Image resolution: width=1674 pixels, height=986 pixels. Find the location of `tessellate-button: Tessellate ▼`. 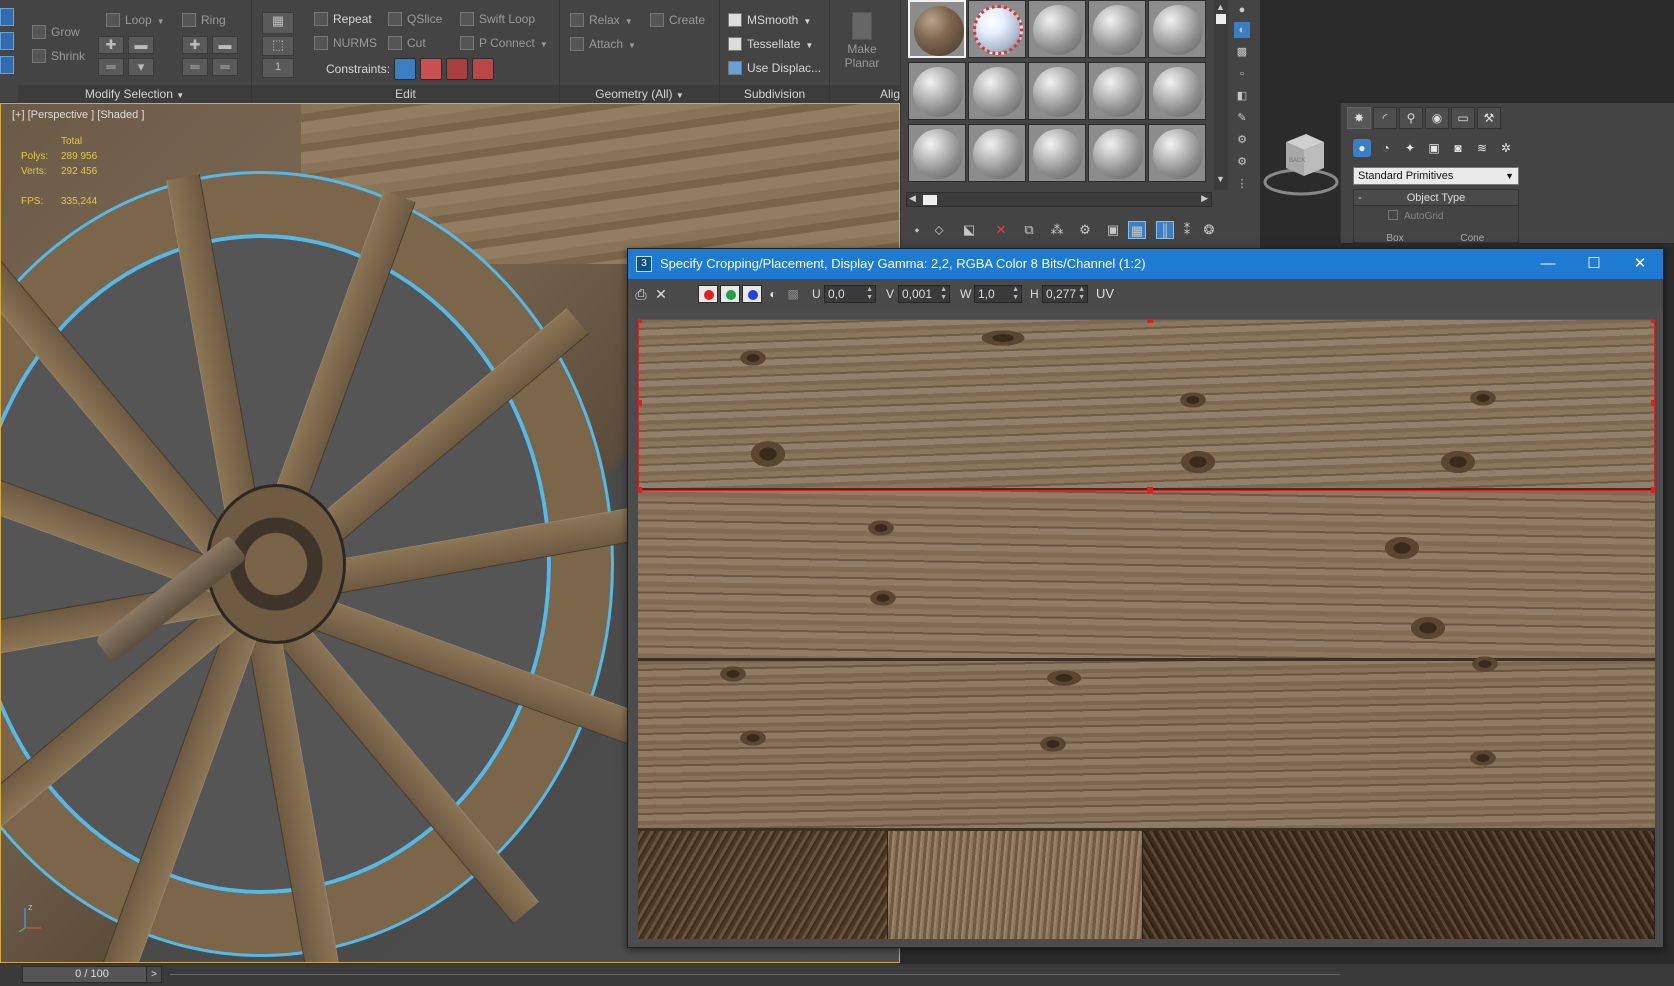

tessellate-button: Tessellate ▼ is located at coordinates (770, 44).